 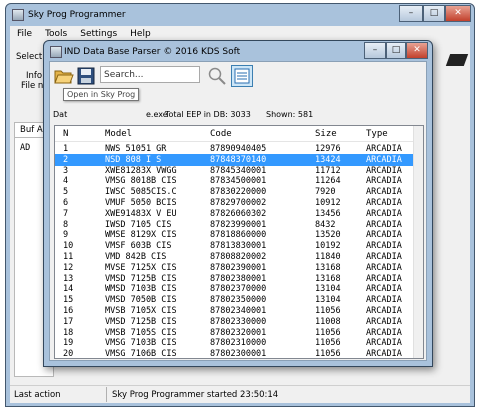 I want to click on open-in-skyprog-tooltip: Open in Sky Prog, so click(x=101, y=94).